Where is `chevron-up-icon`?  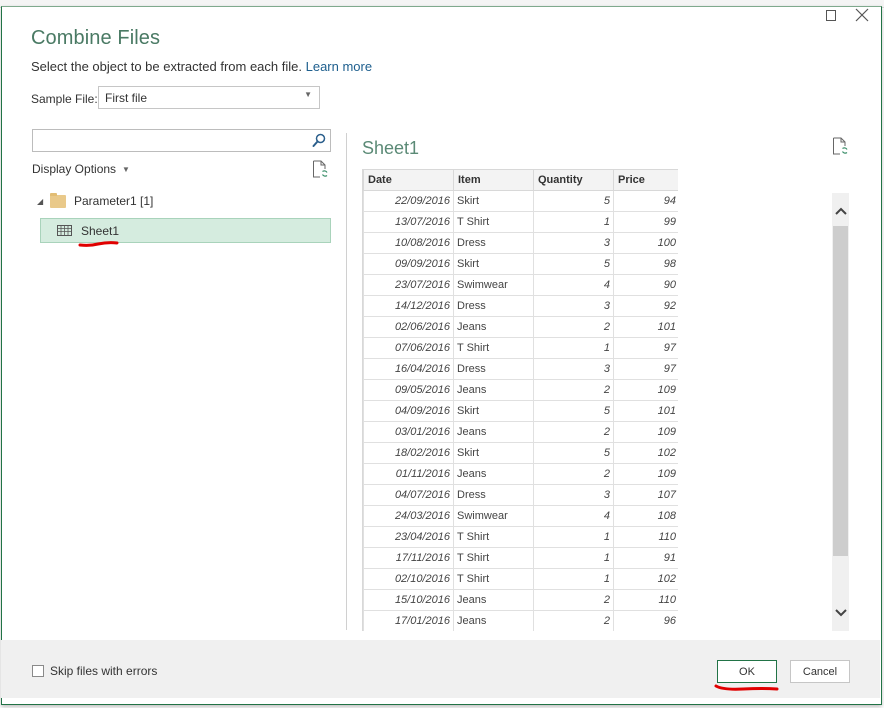
chevron-up-icon is located at coordinates (840, 211).